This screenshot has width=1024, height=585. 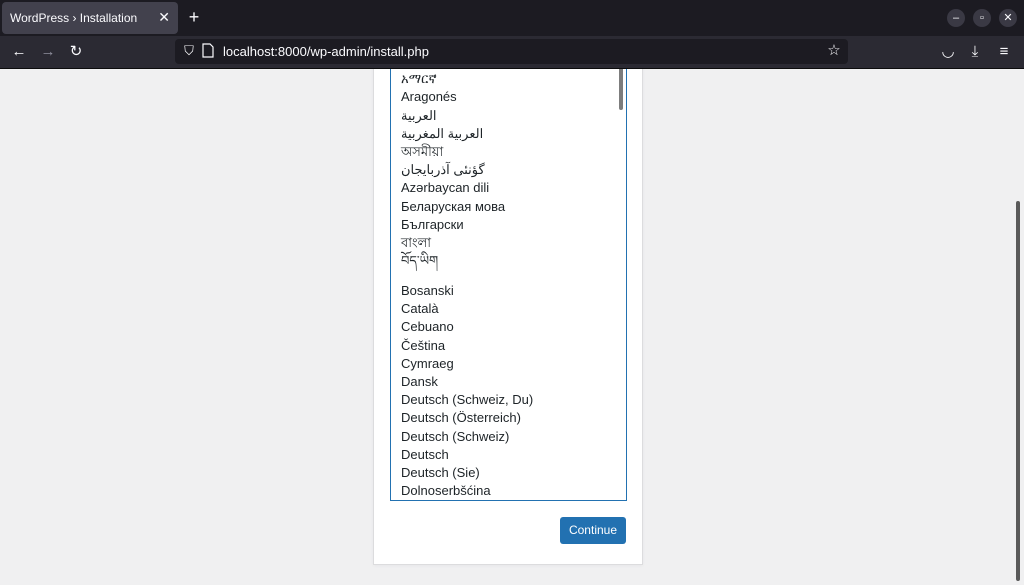 What do you see at coordinates (326, 51) in the screenshot?
I see `url-text: localhost:8000/wp-admin/install.php` at bounding box center [326, 51].